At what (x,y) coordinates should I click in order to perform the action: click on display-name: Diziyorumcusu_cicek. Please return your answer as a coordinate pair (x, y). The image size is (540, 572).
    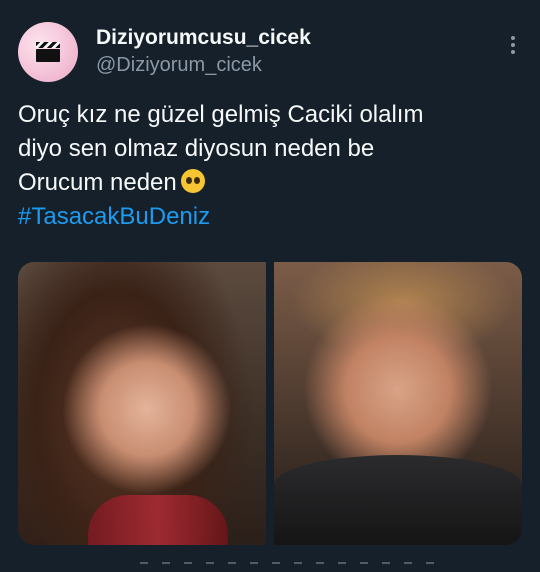
    Looking at the image, I should click on (203, 38).